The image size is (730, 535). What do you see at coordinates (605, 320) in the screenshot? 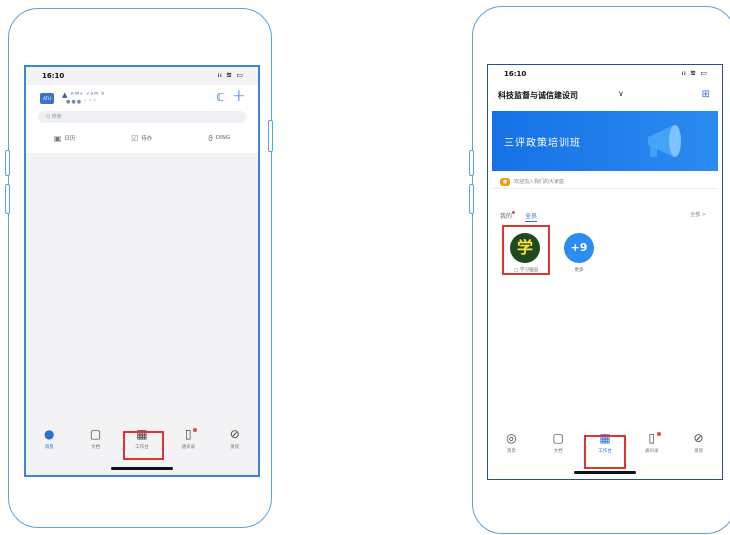
I see `apps-card: 我的 全员 全部 > 学 □ 学习强国 +9 更多` at bounding box center [605, 320].